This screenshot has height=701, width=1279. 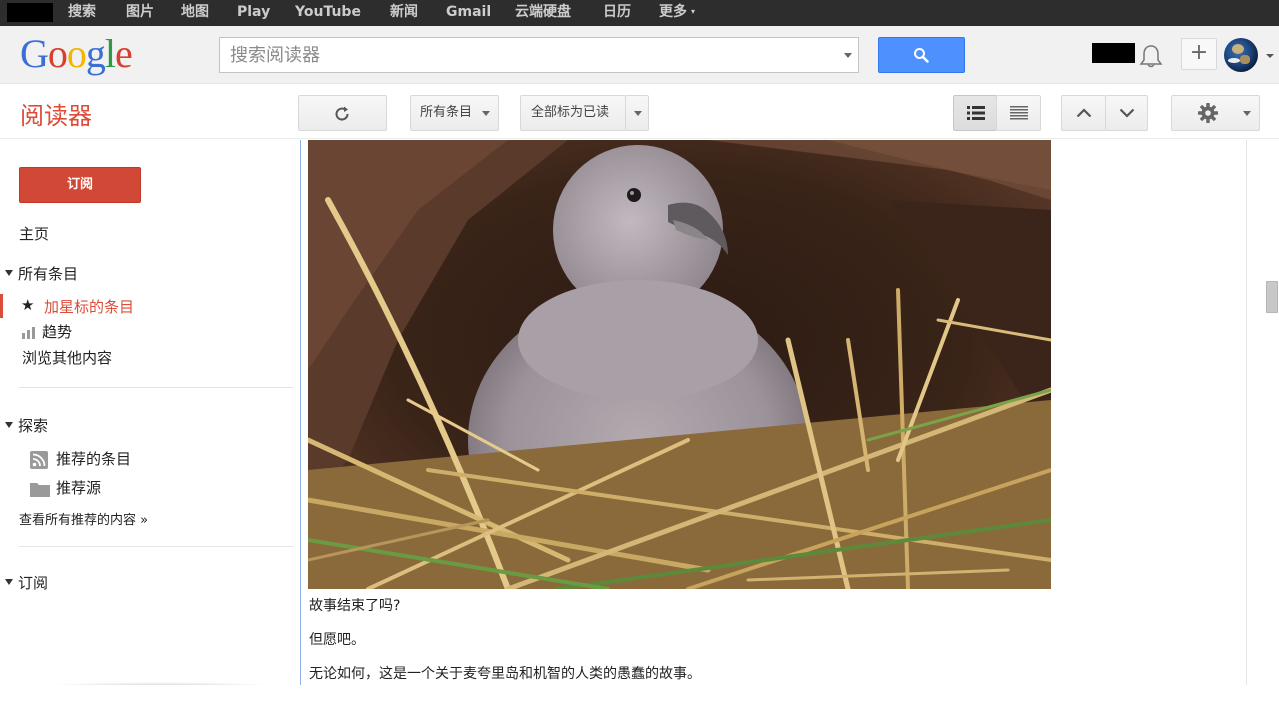 I want to click on mark-all-read-button: 全部标为已读, so click(x=573, y=113).